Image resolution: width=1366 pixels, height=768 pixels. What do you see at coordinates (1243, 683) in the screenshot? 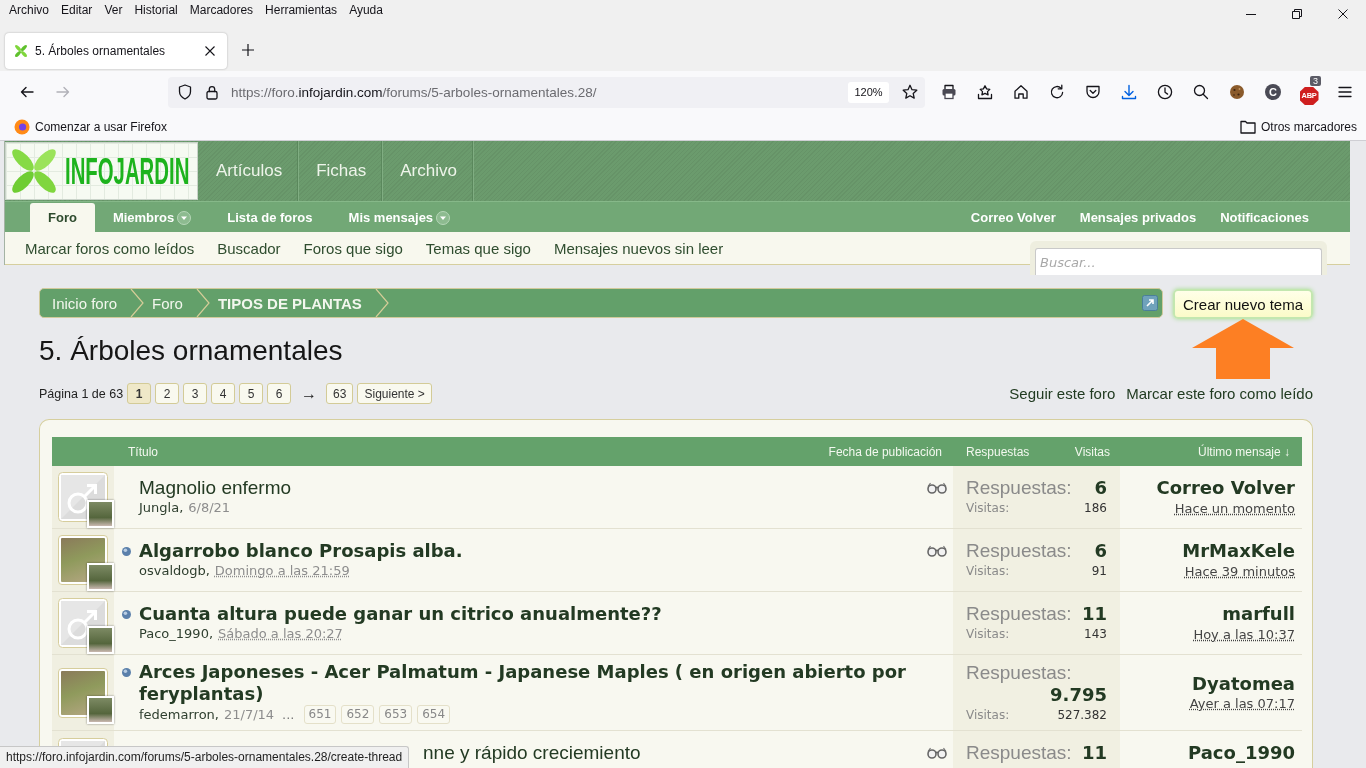
I see `last-poster: Dyatomea` at bounding box center [1243, 683].